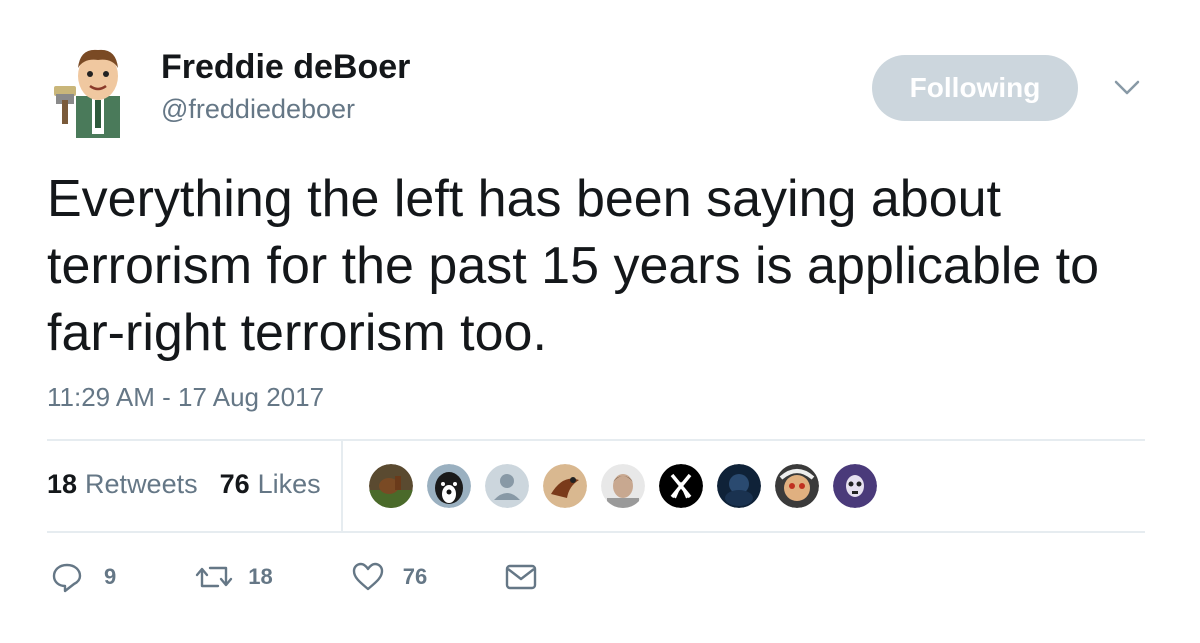 The height and width of the screenshot is (643, 1200). I want to click on liker-avatar-horse-icon, so click(391, 486).